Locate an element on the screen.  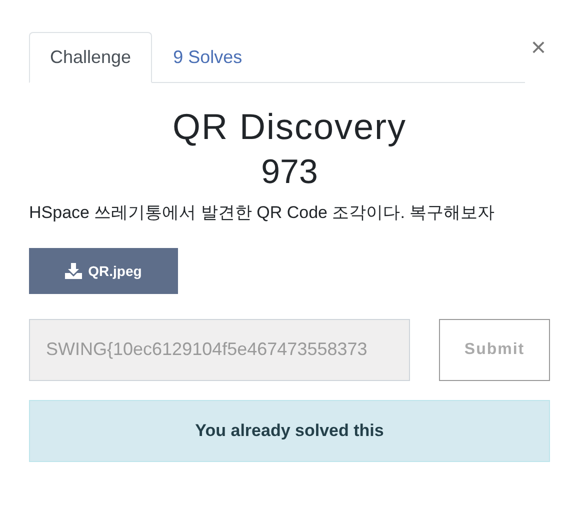
challenge-points: 973 is located at coordinates (289, 172).